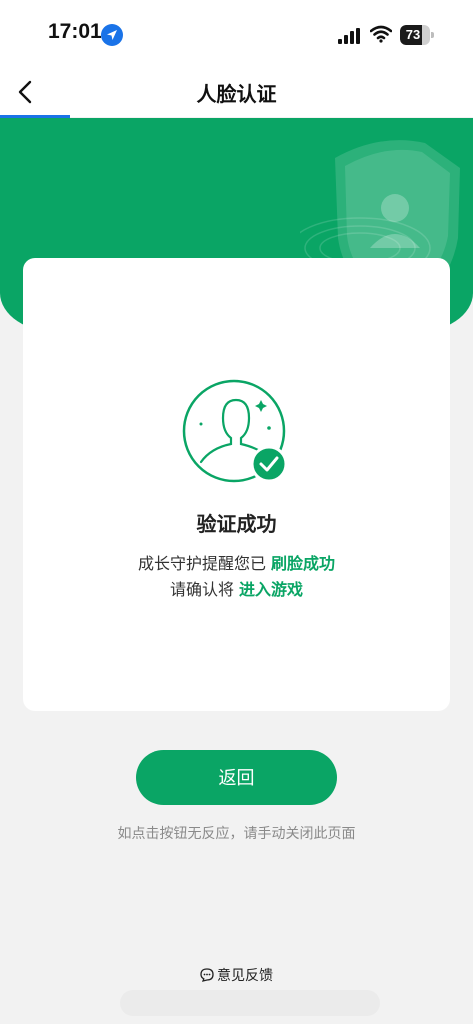  I want to click on result-message-prefix-1: 成长守护提醒您已, so click(201, 563).